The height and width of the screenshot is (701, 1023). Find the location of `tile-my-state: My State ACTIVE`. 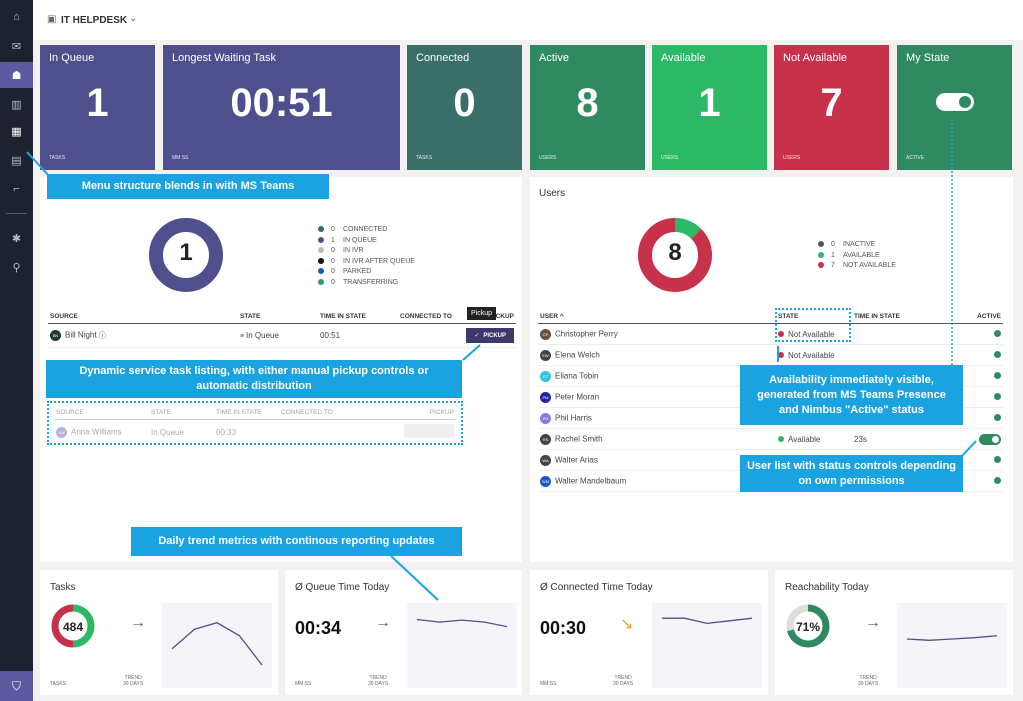

tile-my-state: My State ACTIVE is located at coordinates (954, 107).